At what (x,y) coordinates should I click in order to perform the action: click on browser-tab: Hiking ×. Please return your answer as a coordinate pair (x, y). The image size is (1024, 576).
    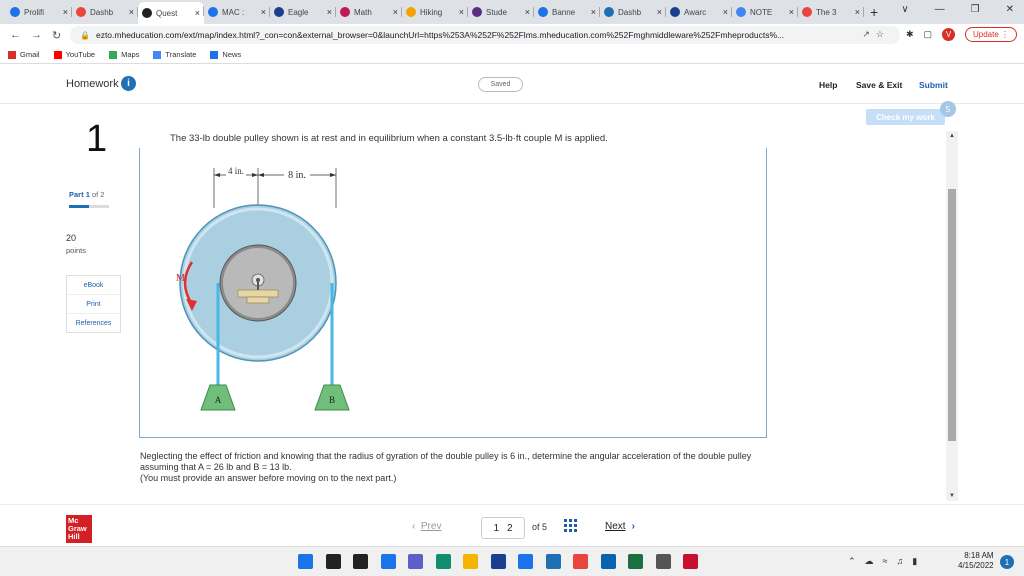
    Looking at the image, I should click on (435, 12).